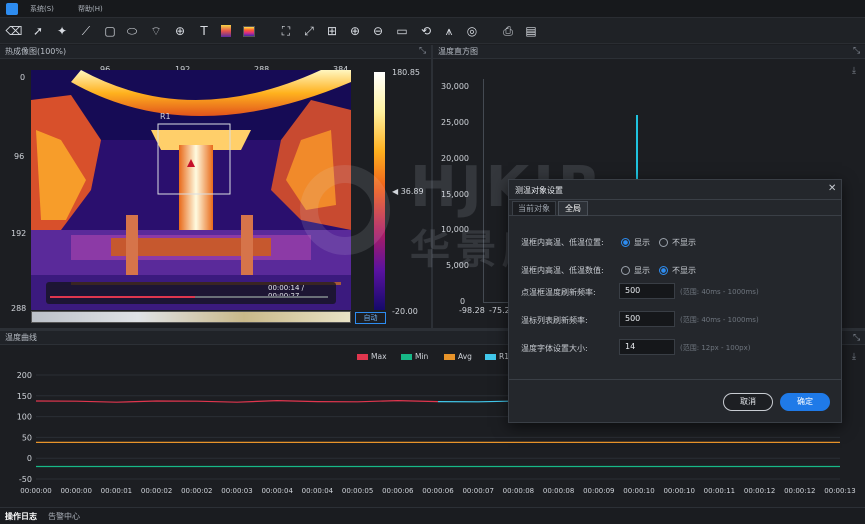 Image resolution: width=865 pixels, height=524 pixels. Describe the element at coordinates (318, 491) in the screenshot. I see `curve-x-tick: 00:00:04` at that location.